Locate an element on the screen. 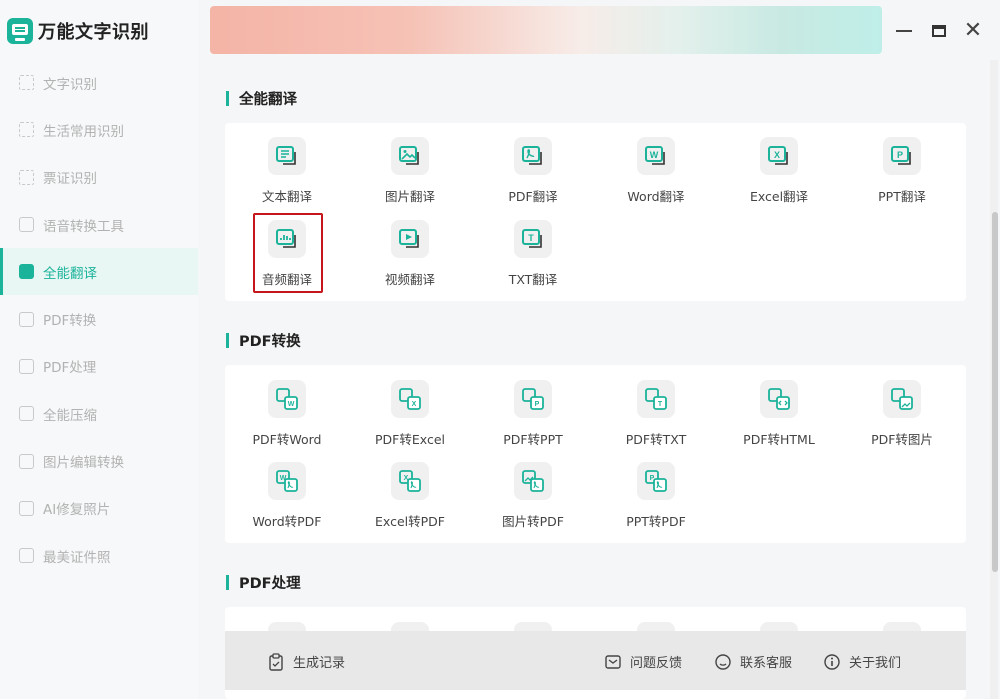 This screenshot has height=699, width=1000. tool-ppt-to-pdf: P PPT转PDF is located at coordinates (656, 498).